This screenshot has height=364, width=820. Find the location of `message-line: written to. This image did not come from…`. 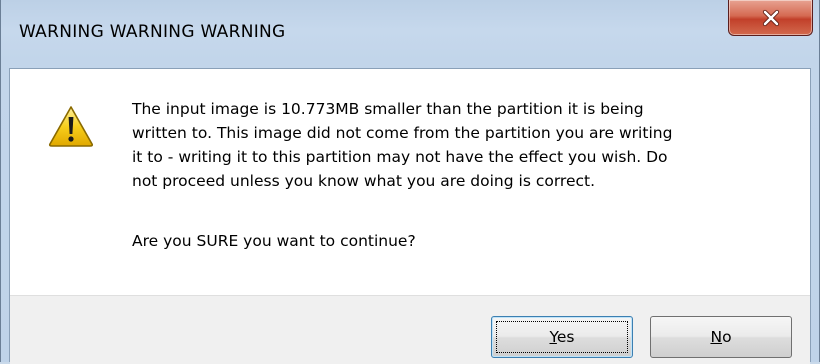

message-line: written to. This image did not come from… is located at coordinates (402, 133).